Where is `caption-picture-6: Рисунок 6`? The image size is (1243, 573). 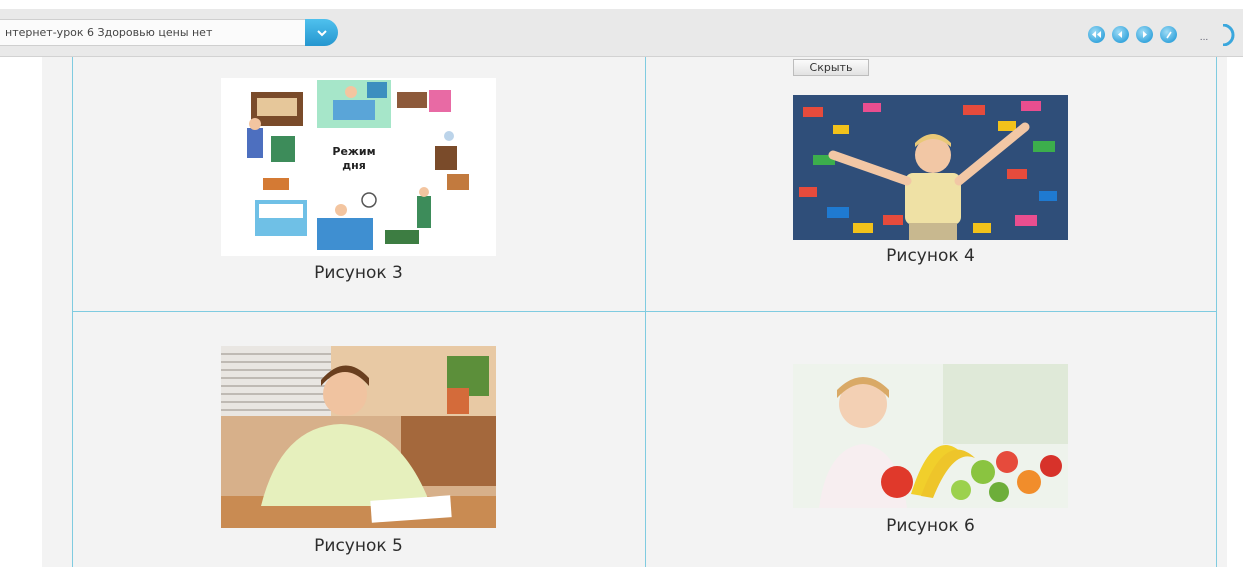 caption-picture-6: Рисунок 6 is located at coordinates (930, 526).